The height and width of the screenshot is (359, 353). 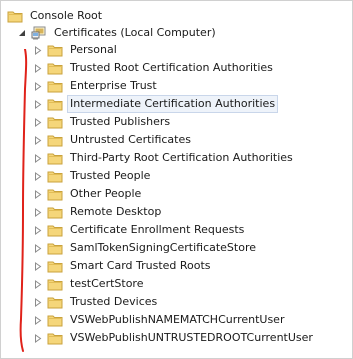 I want to click on tree-item-label: Console Root, so click(x=66, y=15).